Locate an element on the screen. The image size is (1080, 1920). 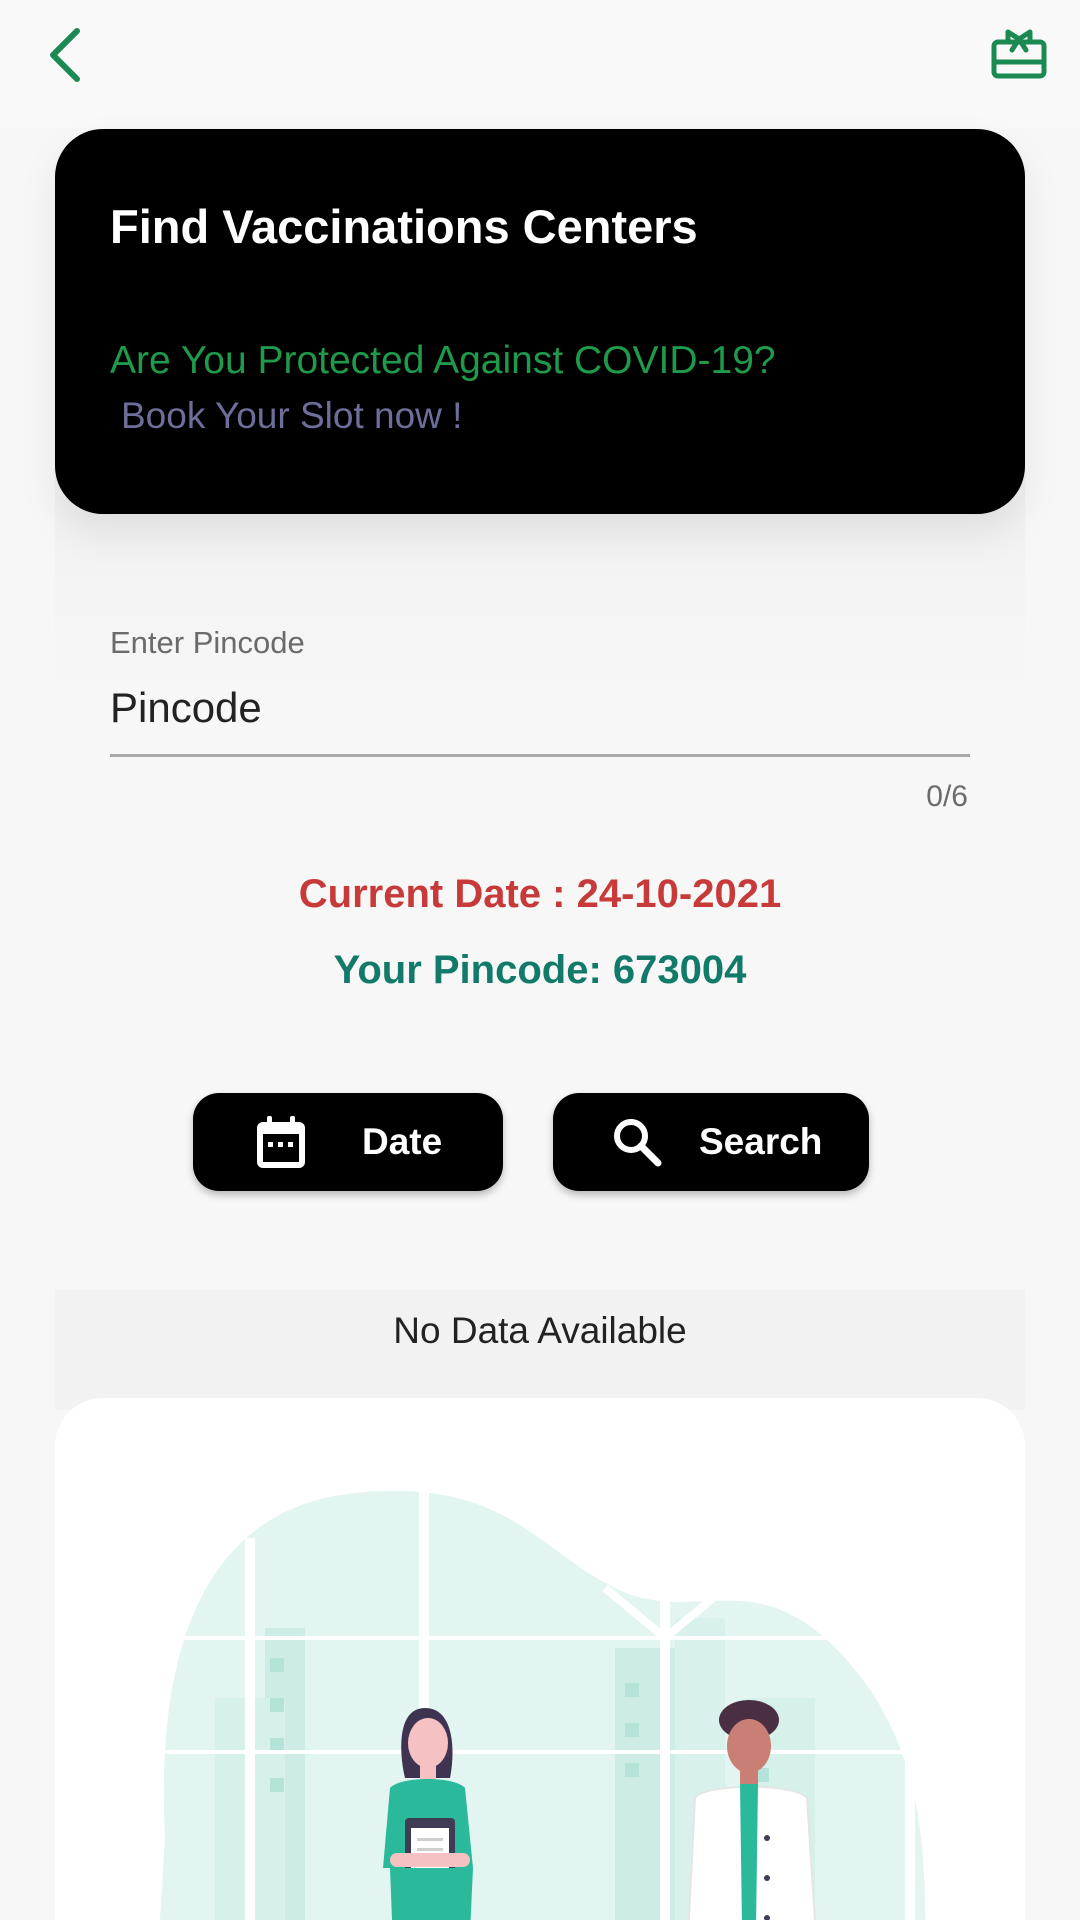
hero-title: Find Vaccinations Centers is located at coordinates (404, 226).